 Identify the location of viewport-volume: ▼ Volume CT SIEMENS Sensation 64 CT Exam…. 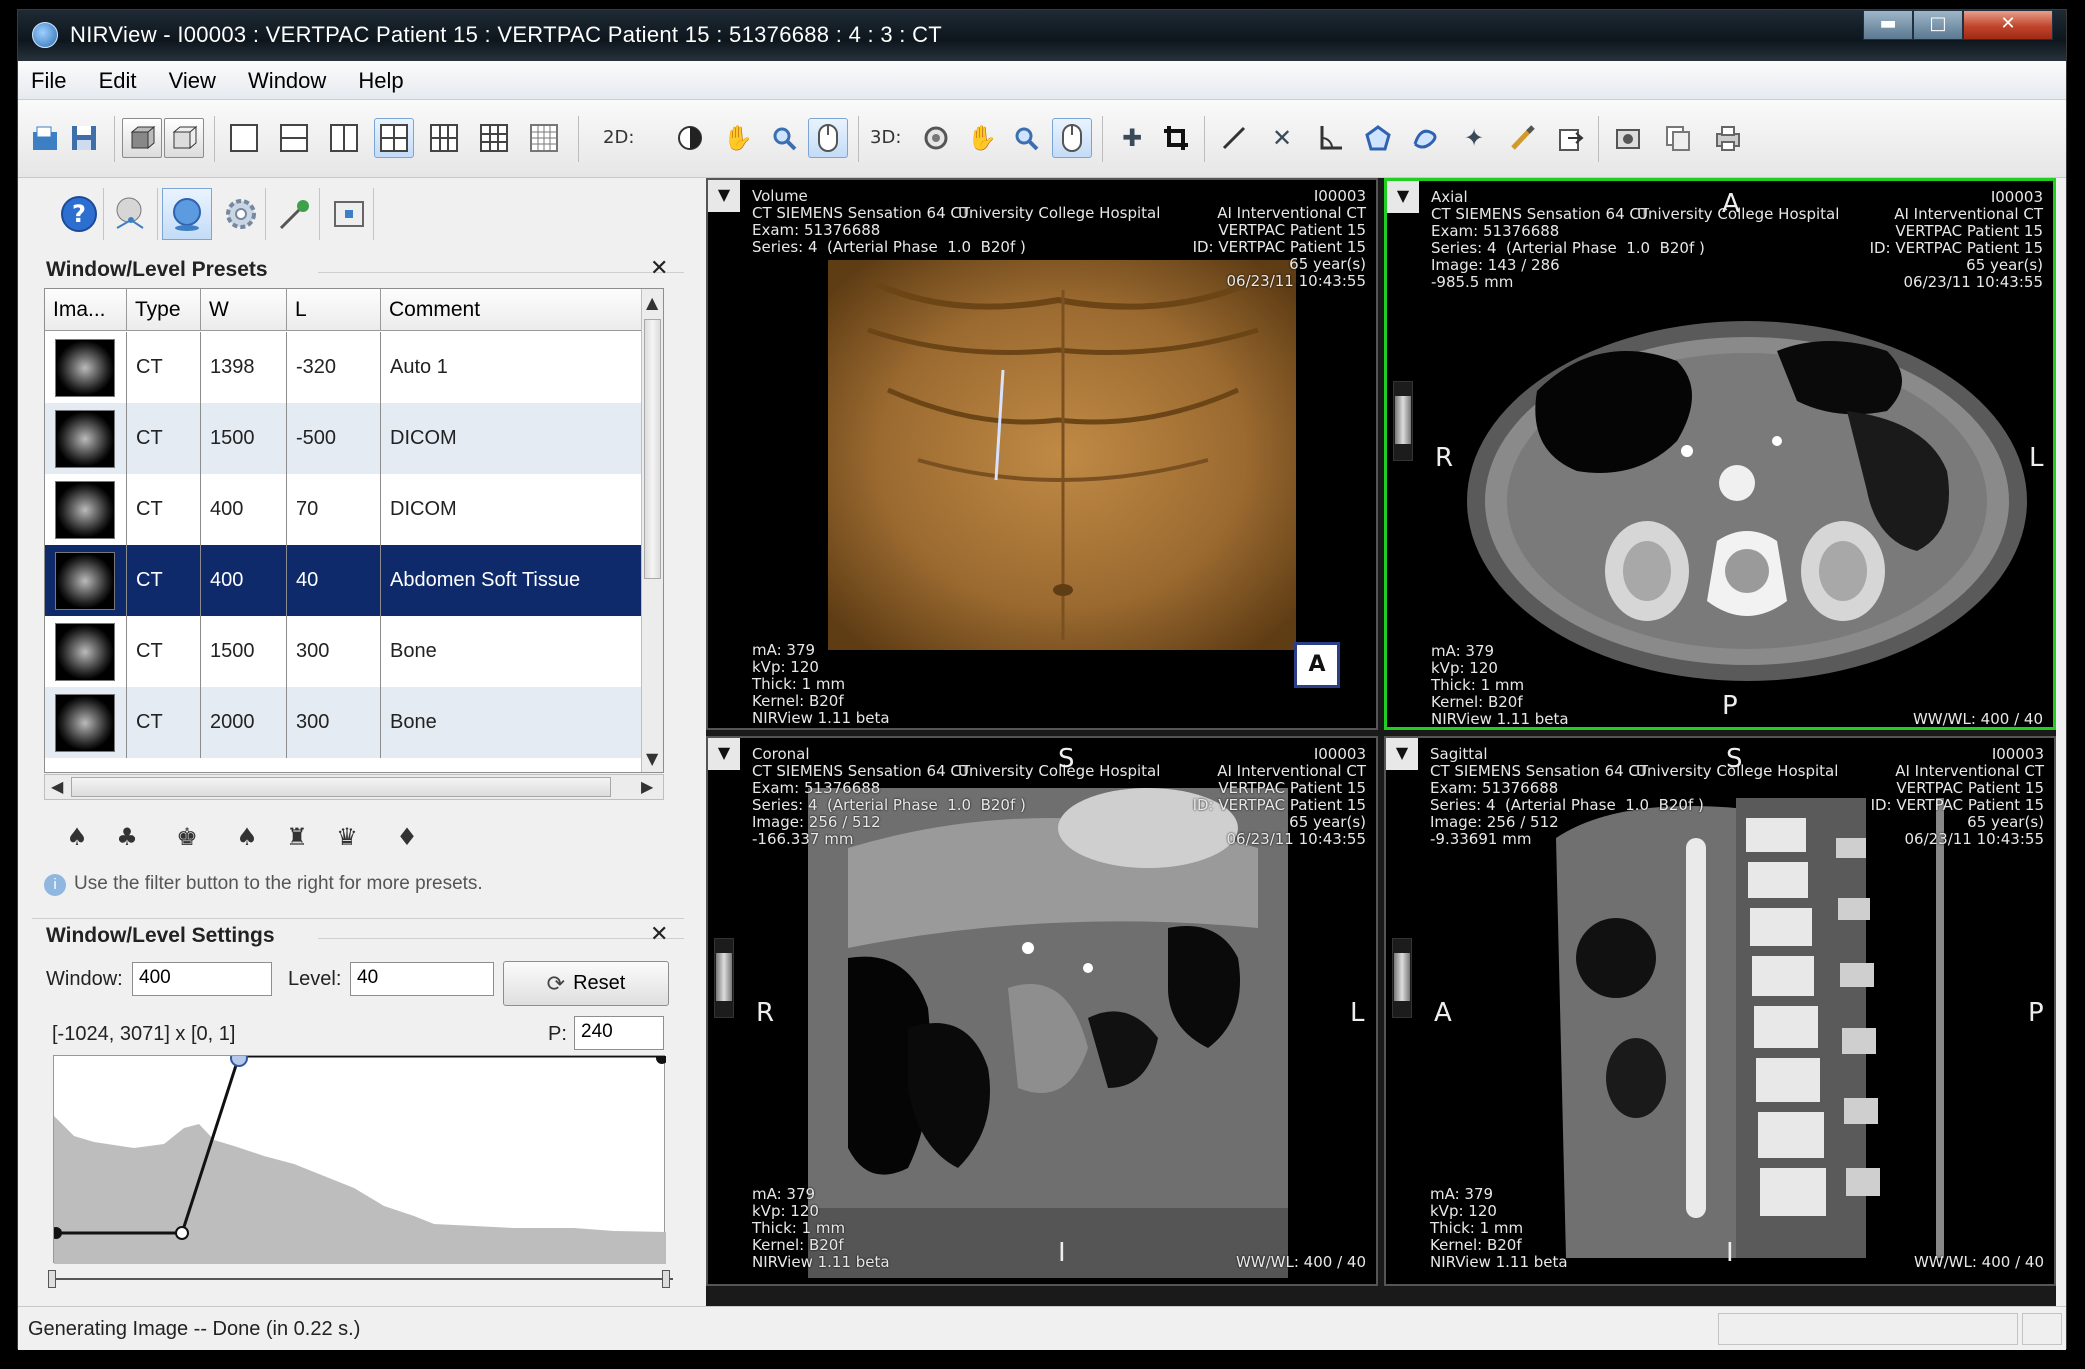
(1042, 454).